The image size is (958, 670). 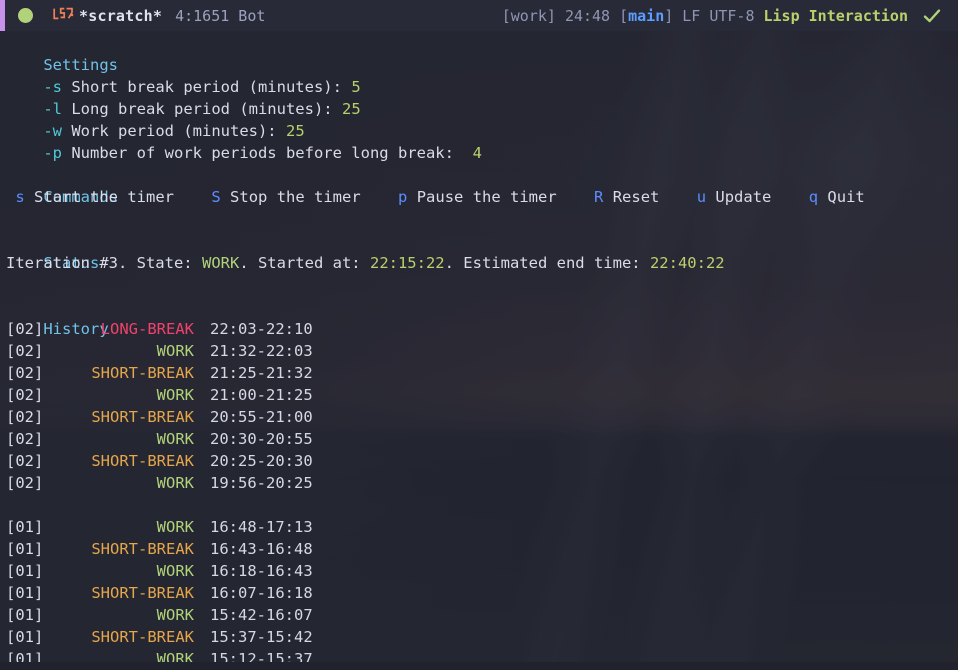 What do you see at coordinates (691, 16) in the screenshot?
I see `line-ending-indicator: LF` at bounding box center [691, 16].